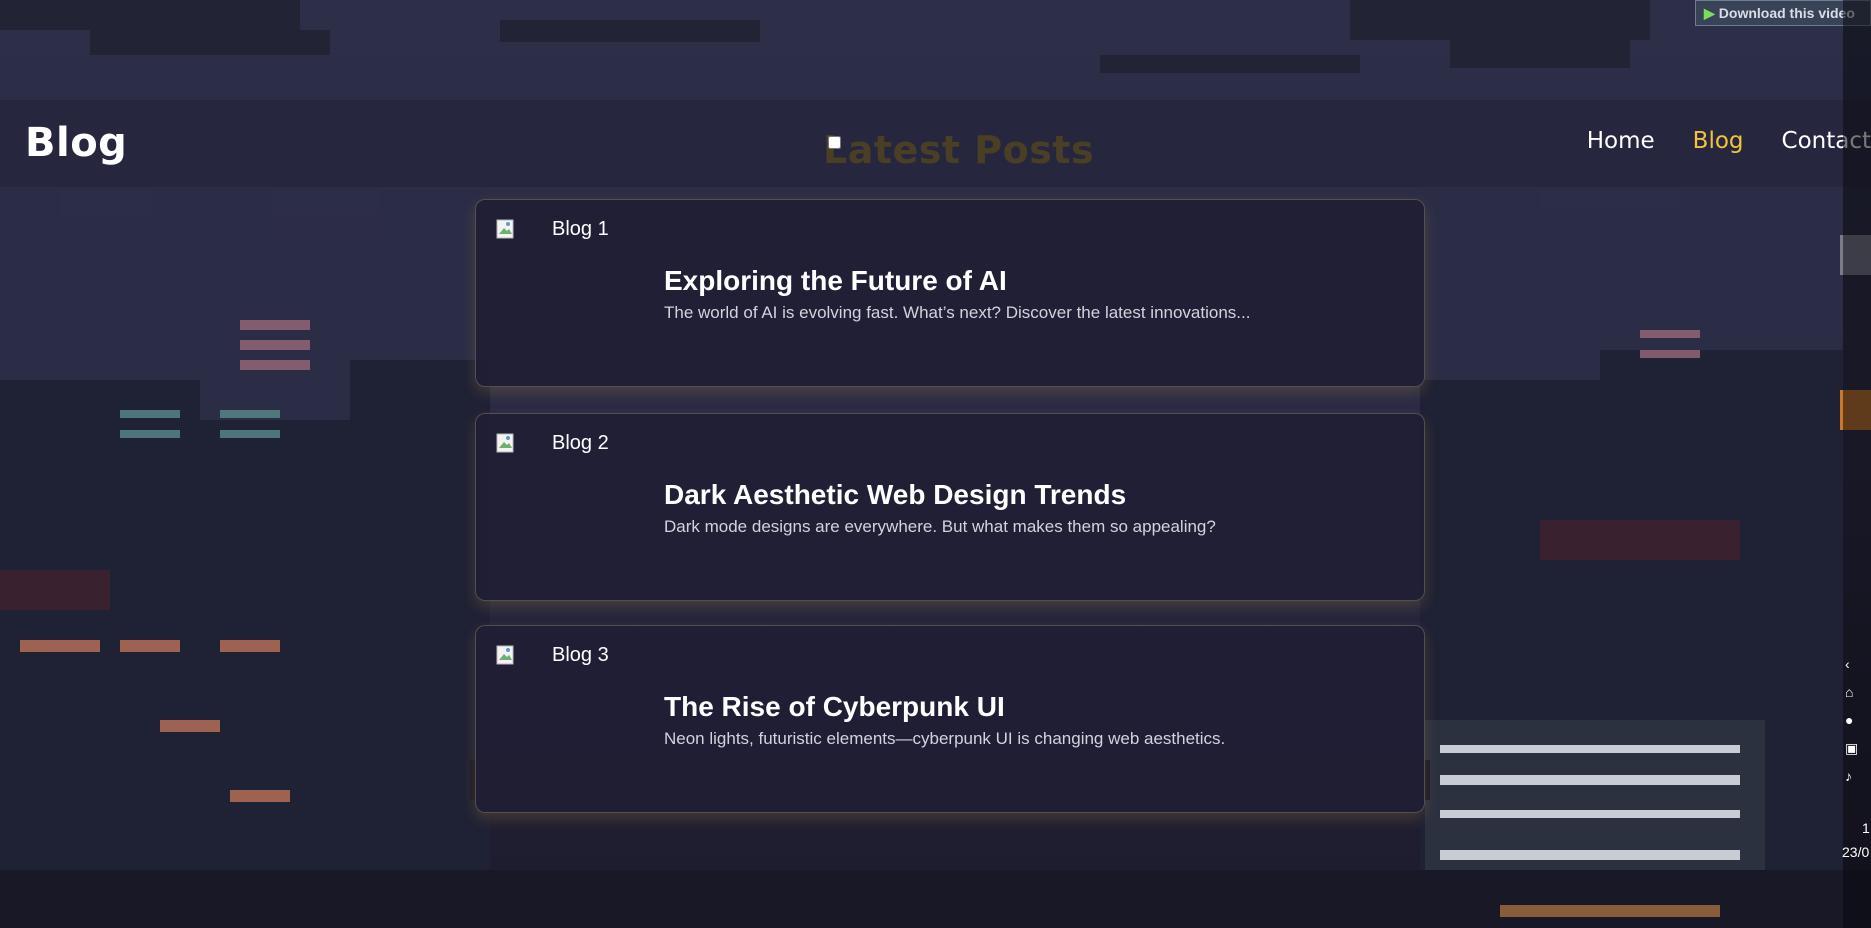 The height and width of the screenshot is (928, 1871). What do you see at coordinates (1786, 13) in the screenshot?
I see `download-video-label: Download this video` at bounding box center [1786, 13].